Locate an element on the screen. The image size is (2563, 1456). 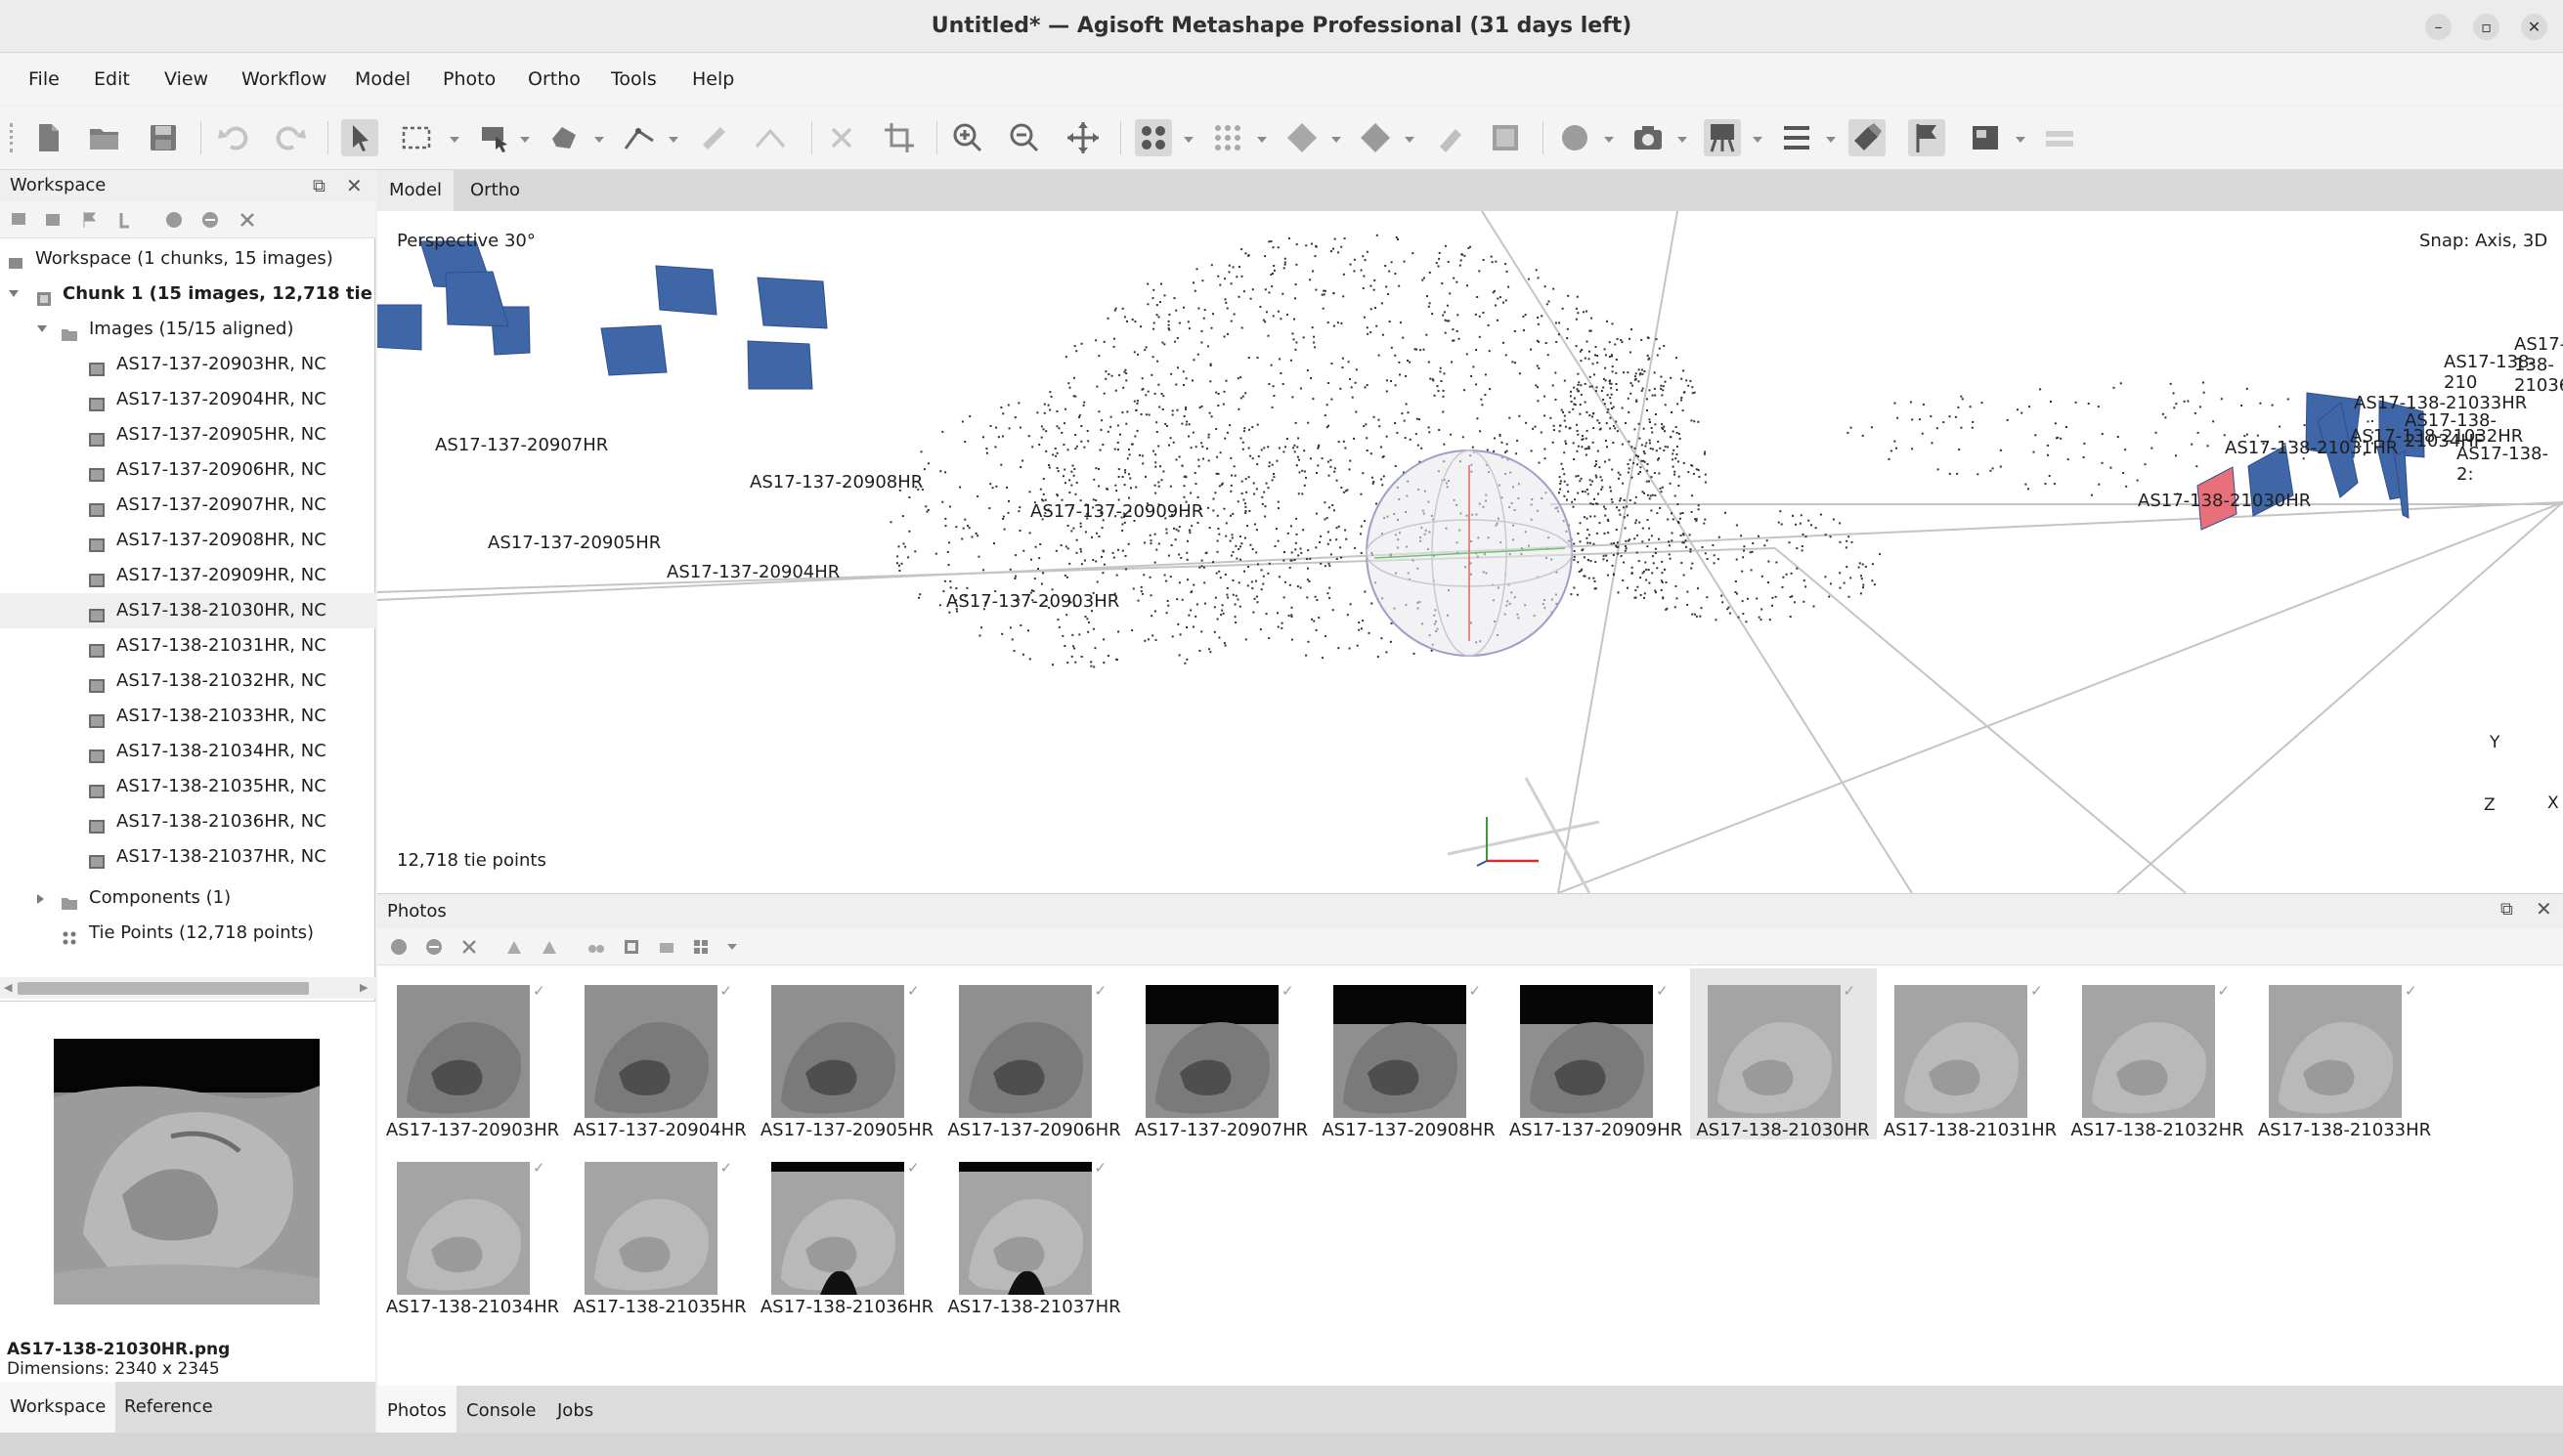
menu-model: Model is located at coordinates (383, 79).